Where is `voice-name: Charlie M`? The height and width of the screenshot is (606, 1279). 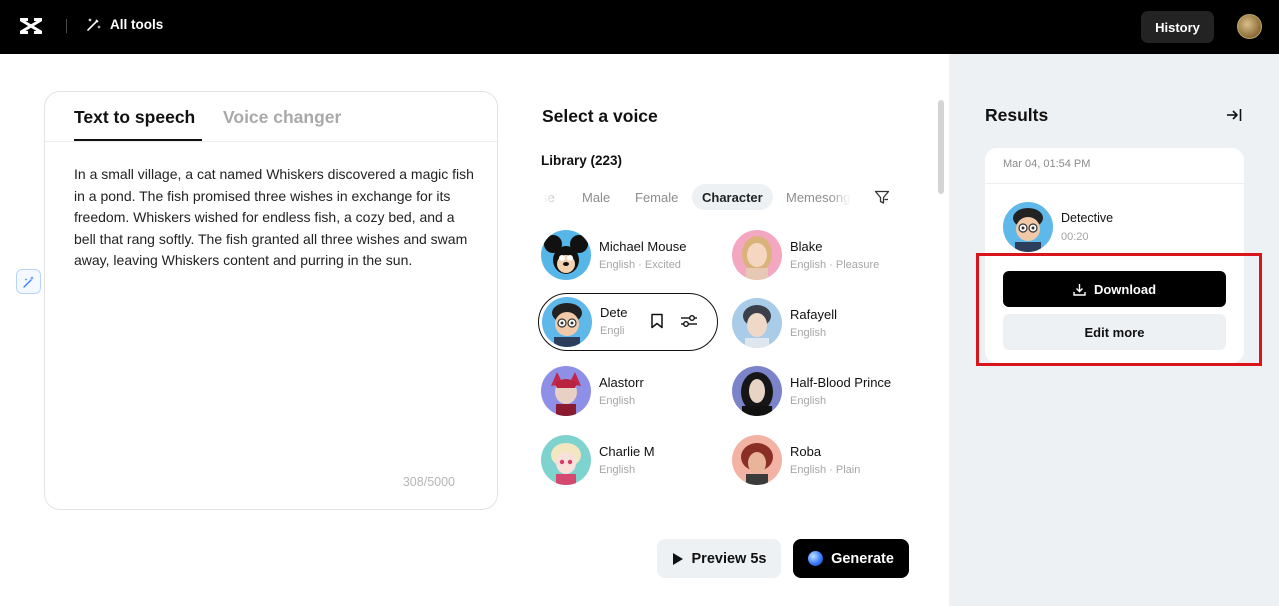
voice-name: Charlie M is located at coordinates (627, 451).